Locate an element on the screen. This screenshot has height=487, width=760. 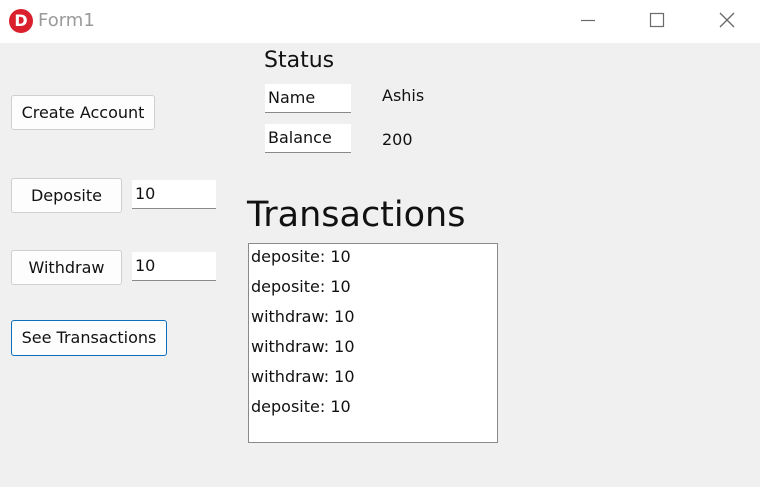
withdraw-amount-input: 10 is located at coordinates (174, 266).